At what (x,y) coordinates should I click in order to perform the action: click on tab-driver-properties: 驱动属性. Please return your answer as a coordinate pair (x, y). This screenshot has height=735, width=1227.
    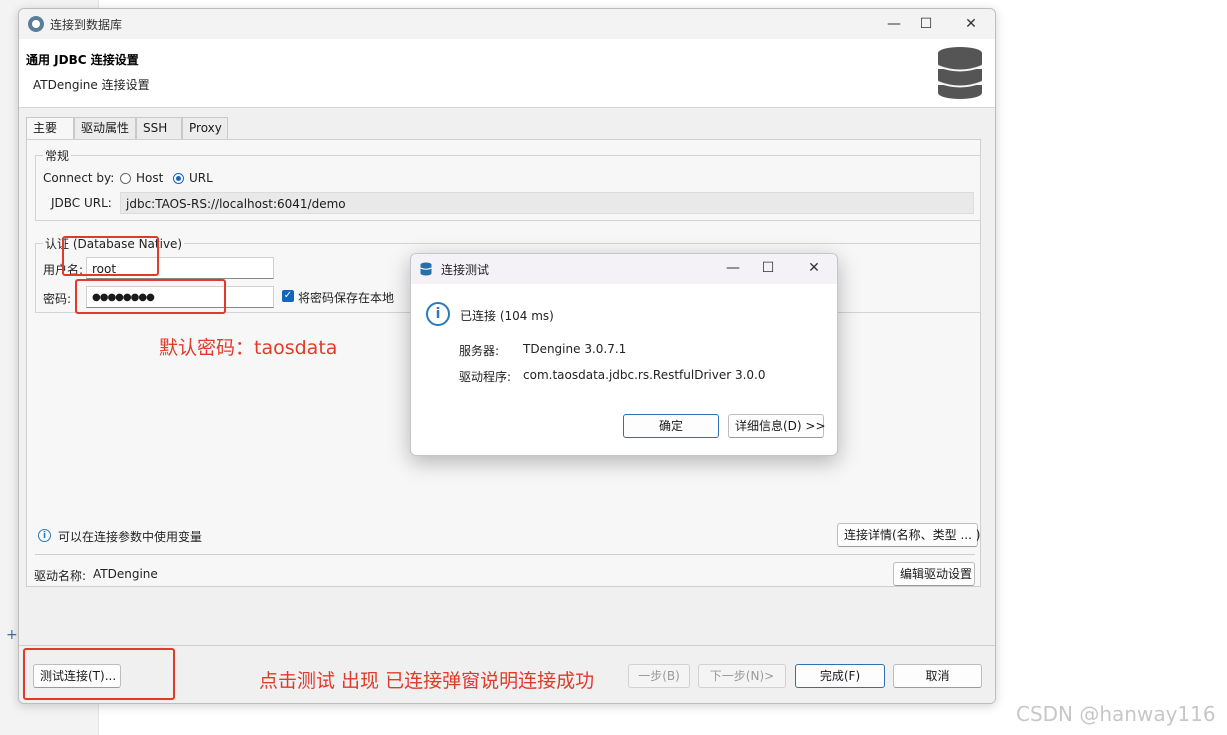
    Looking at the image, I should click on (105, 128).